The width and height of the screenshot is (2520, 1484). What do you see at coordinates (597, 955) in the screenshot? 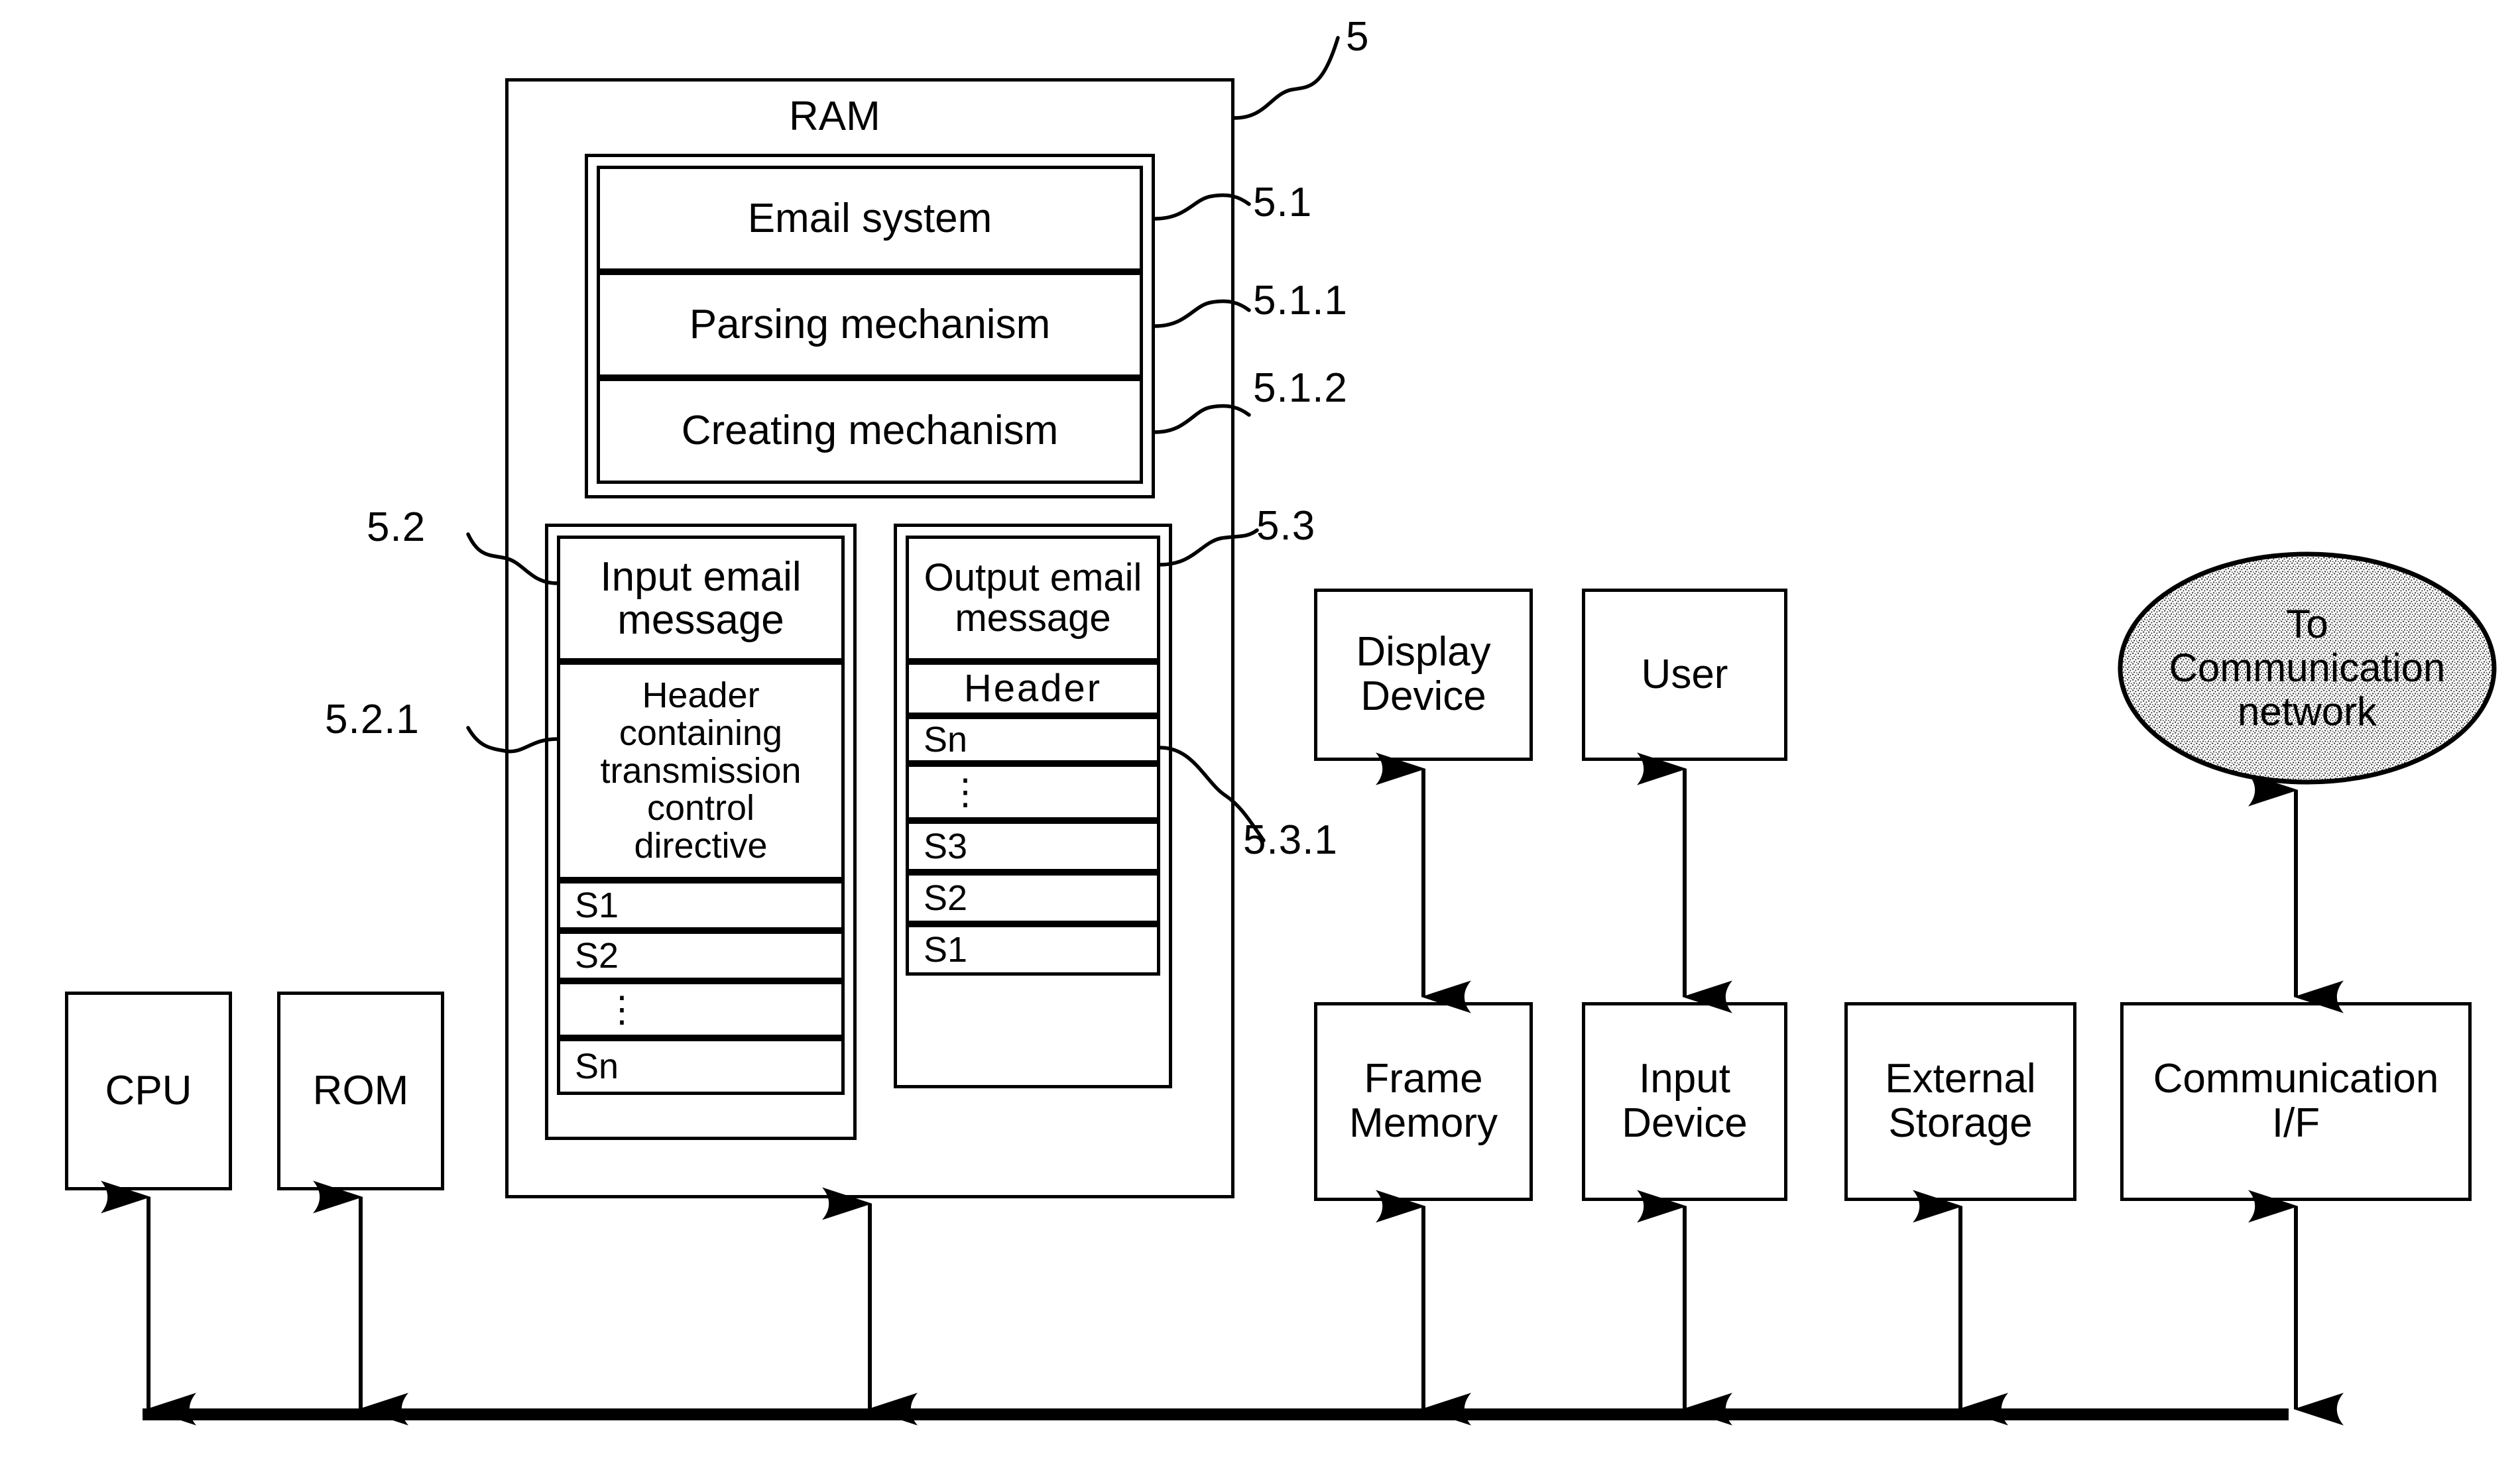
I see `input-email-segment-label: S2` at bounding box center [597, 955].